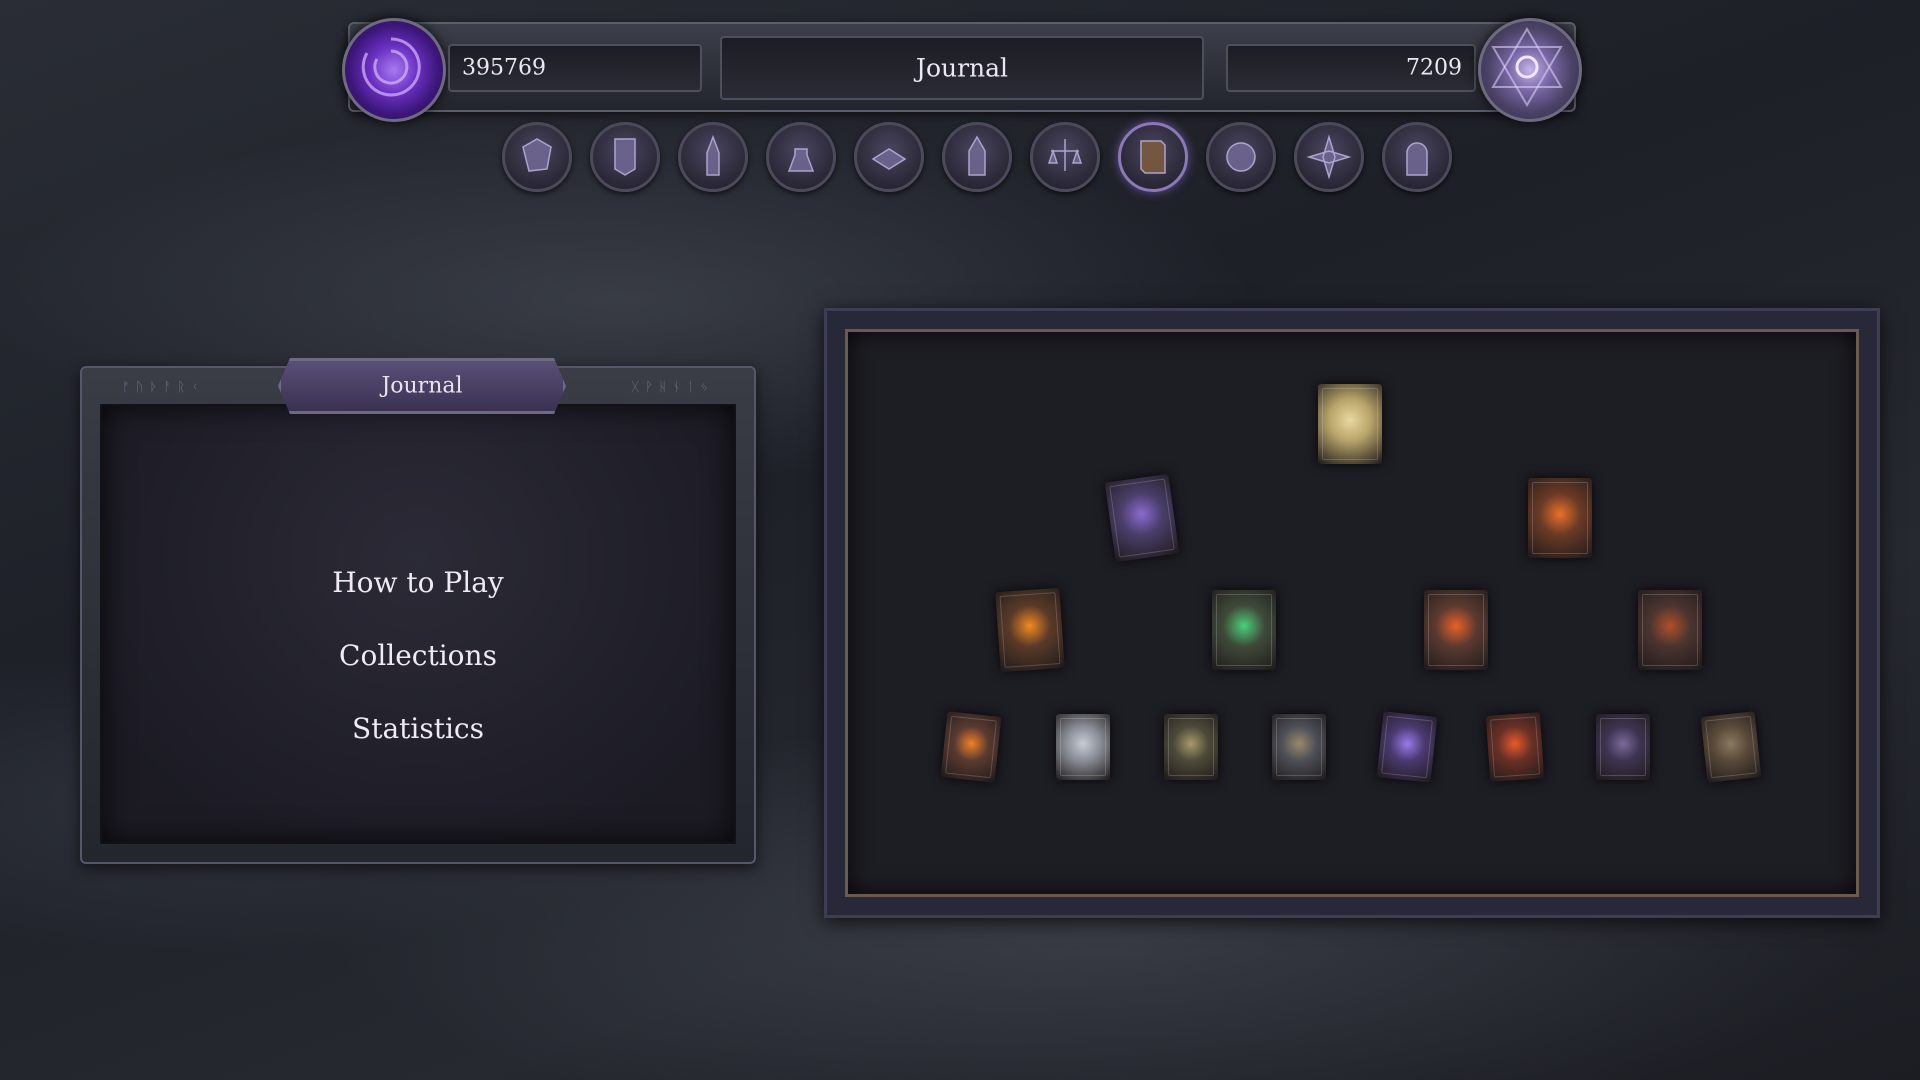  What do you see at coordinates (575, 68) in the screenshot?
I see `primary-currency-slot: 395769` at bounding box center [575, 68].